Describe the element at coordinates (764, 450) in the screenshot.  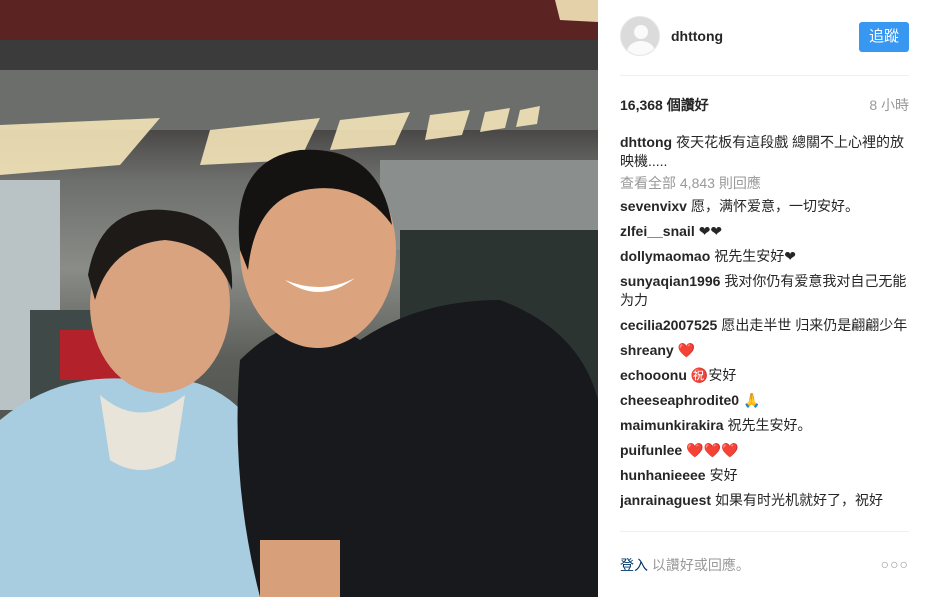
I see `comment-item: puifunlee ❤️❤️❤️` at that location.